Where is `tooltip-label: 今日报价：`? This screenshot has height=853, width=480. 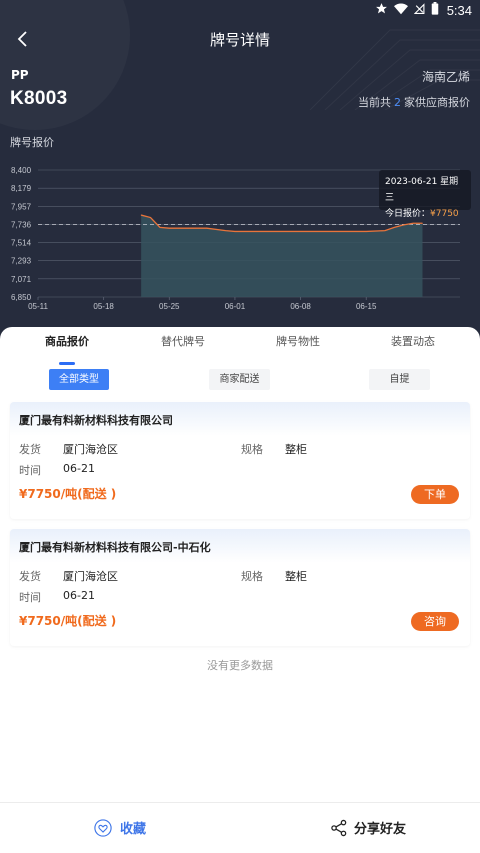 tooltip-label: 今日报价： is located at coordinates (408, 214).